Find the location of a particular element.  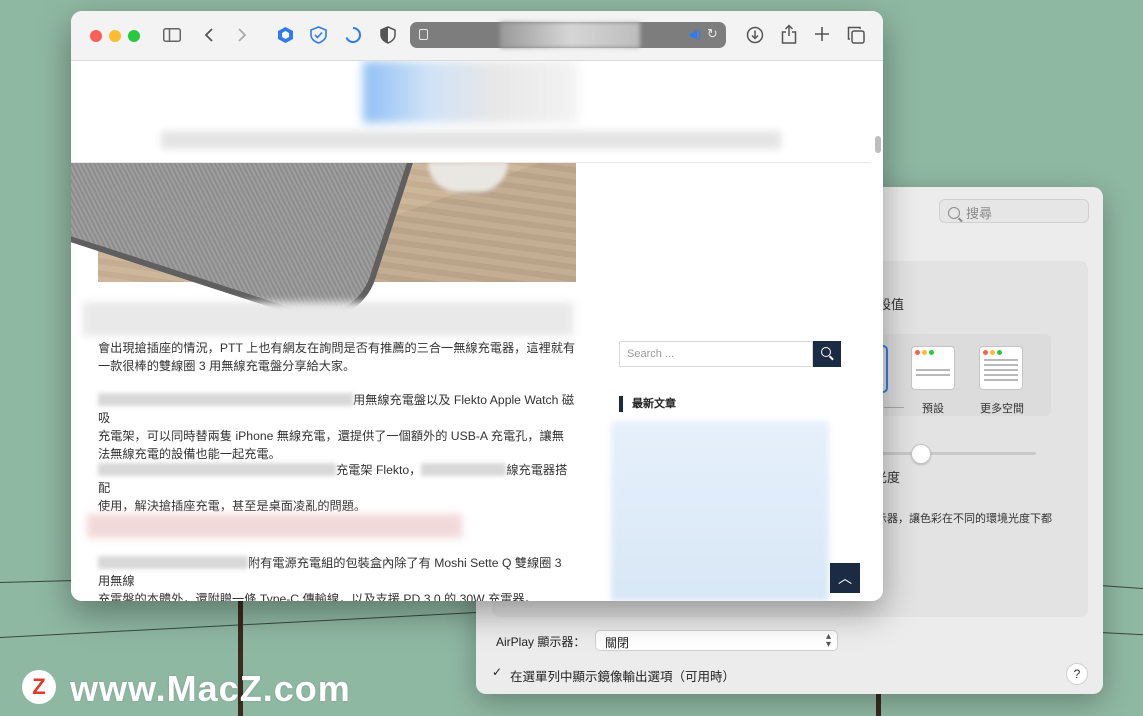

watermark-badge: Z is located at coordinates (39, 687).